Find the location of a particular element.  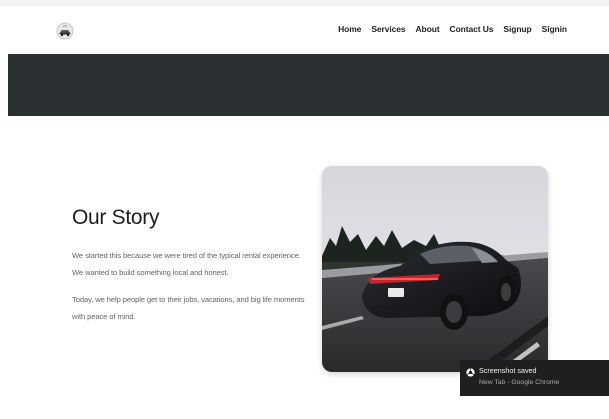

nav-about: About is located at coordinates (428, 29).